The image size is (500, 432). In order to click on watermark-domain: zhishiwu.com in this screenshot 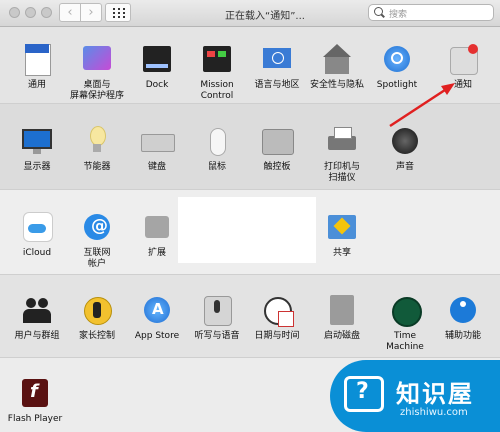, I will do `click(434, 412)`.